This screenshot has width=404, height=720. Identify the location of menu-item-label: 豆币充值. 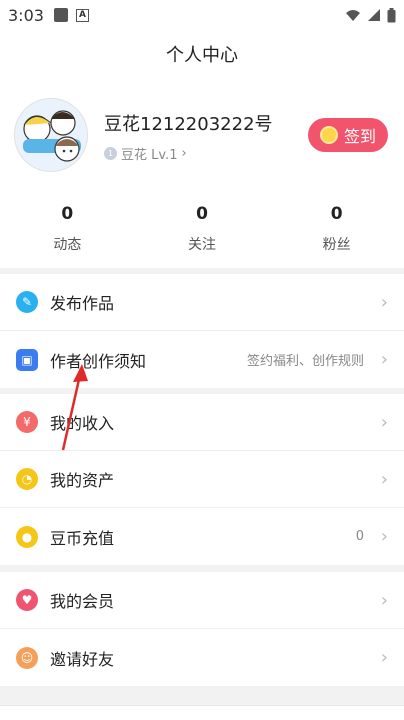
(82, 538).